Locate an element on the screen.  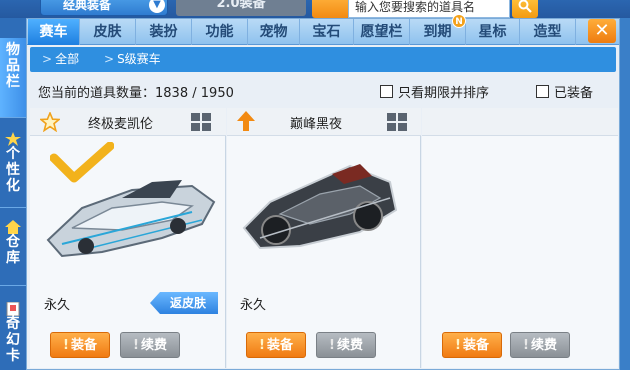
tab-car: 赛车 is located at coordinates (54, 32).